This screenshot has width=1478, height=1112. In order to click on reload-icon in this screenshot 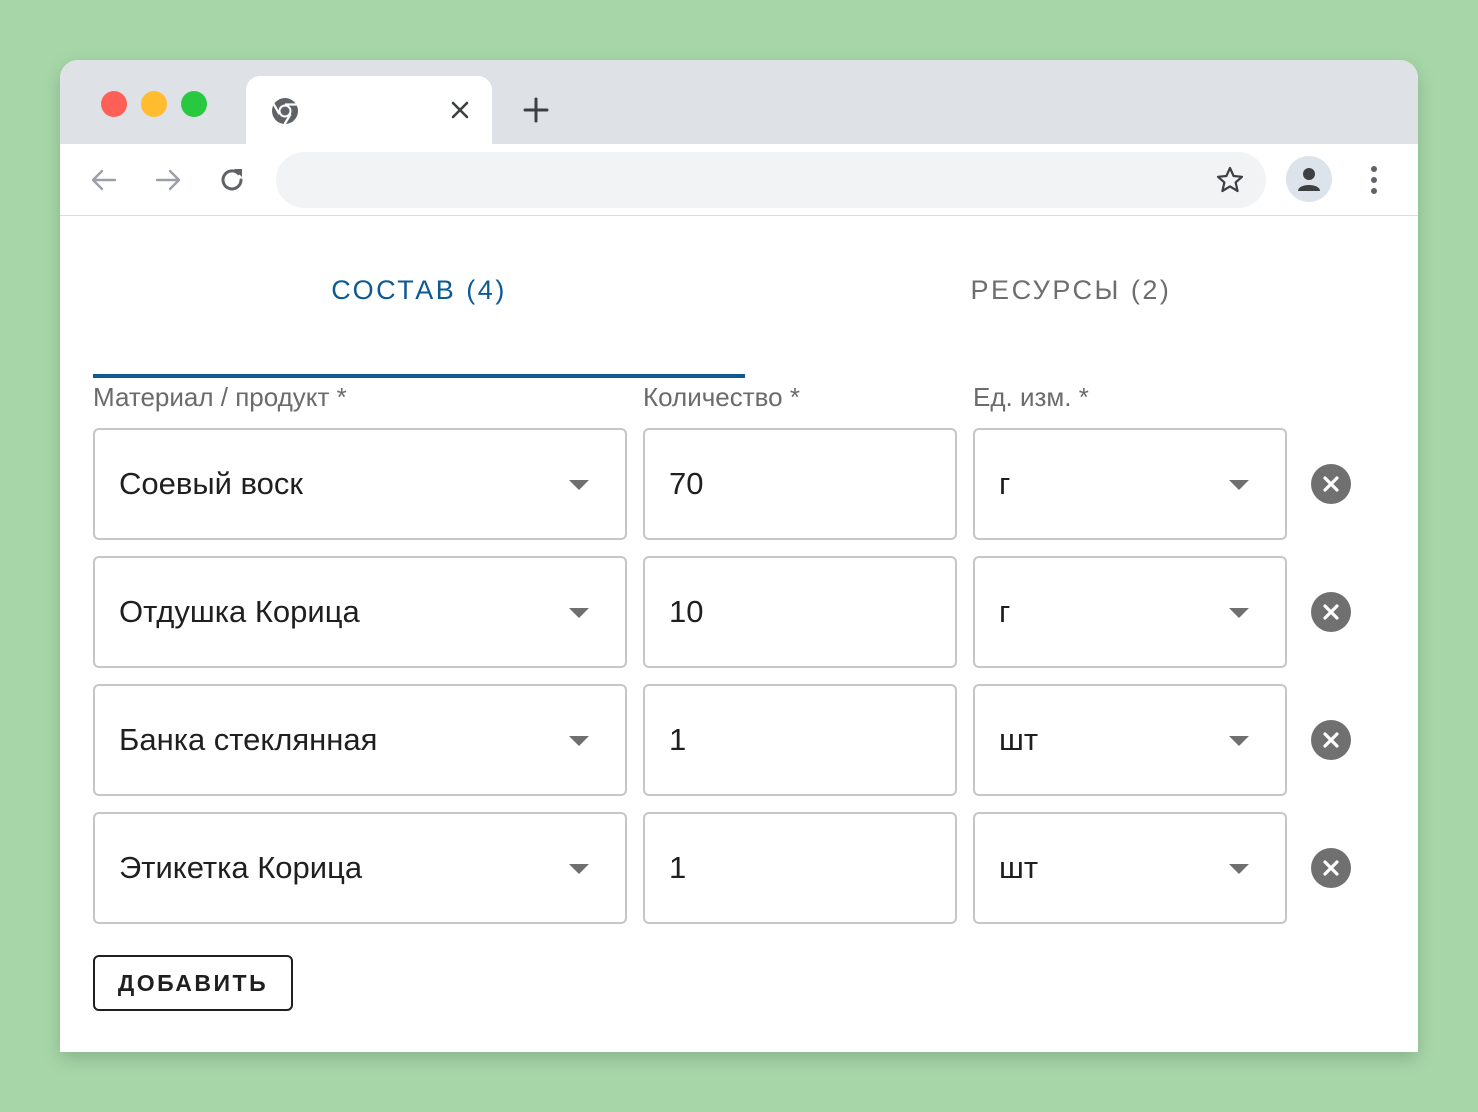, I will do `click(232, 180)`.